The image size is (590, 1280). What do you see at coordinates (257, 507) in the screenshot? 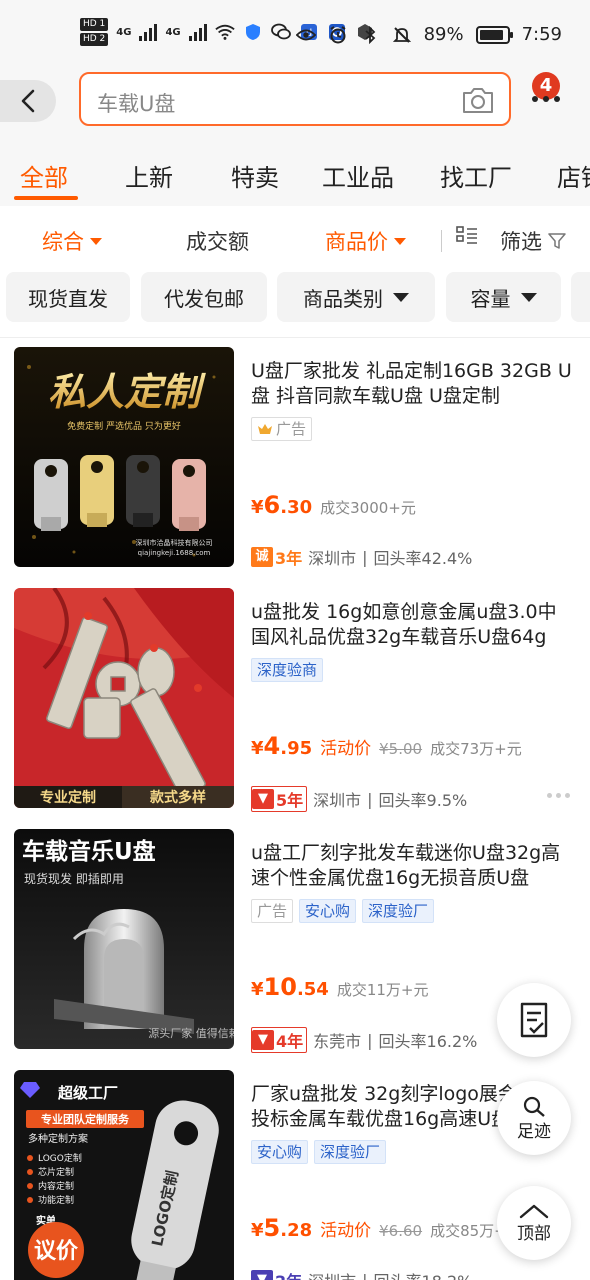
I see `price-currency: ¥` at bounding box center [257, 507].